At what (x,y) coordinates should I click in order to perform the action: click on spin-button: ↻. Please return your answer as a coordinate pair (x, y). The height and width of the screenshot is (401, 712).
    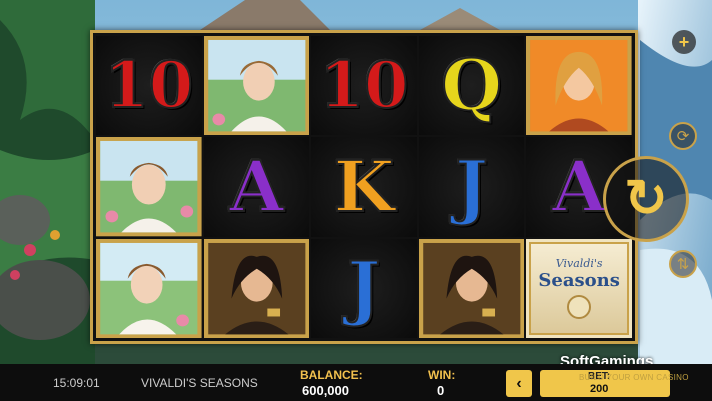
    Looking at the image, I should click on (646, 199).